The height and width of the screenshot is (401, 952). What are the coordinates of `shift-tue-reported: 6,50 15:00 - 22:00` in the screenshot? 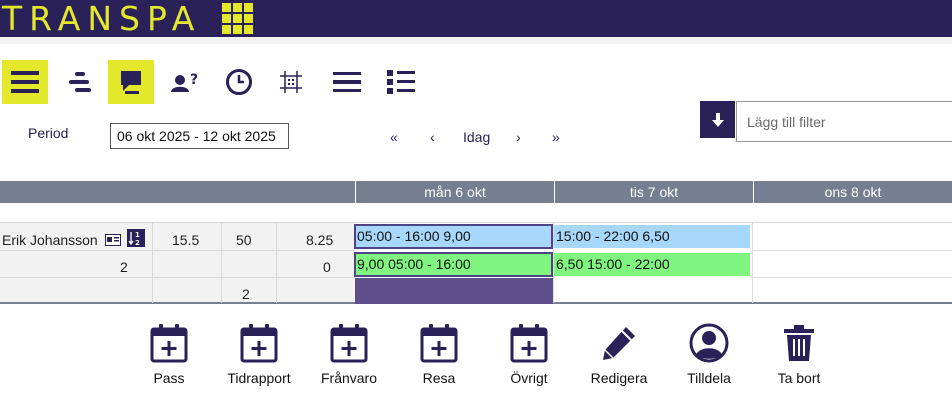 It's located at (652, 264).